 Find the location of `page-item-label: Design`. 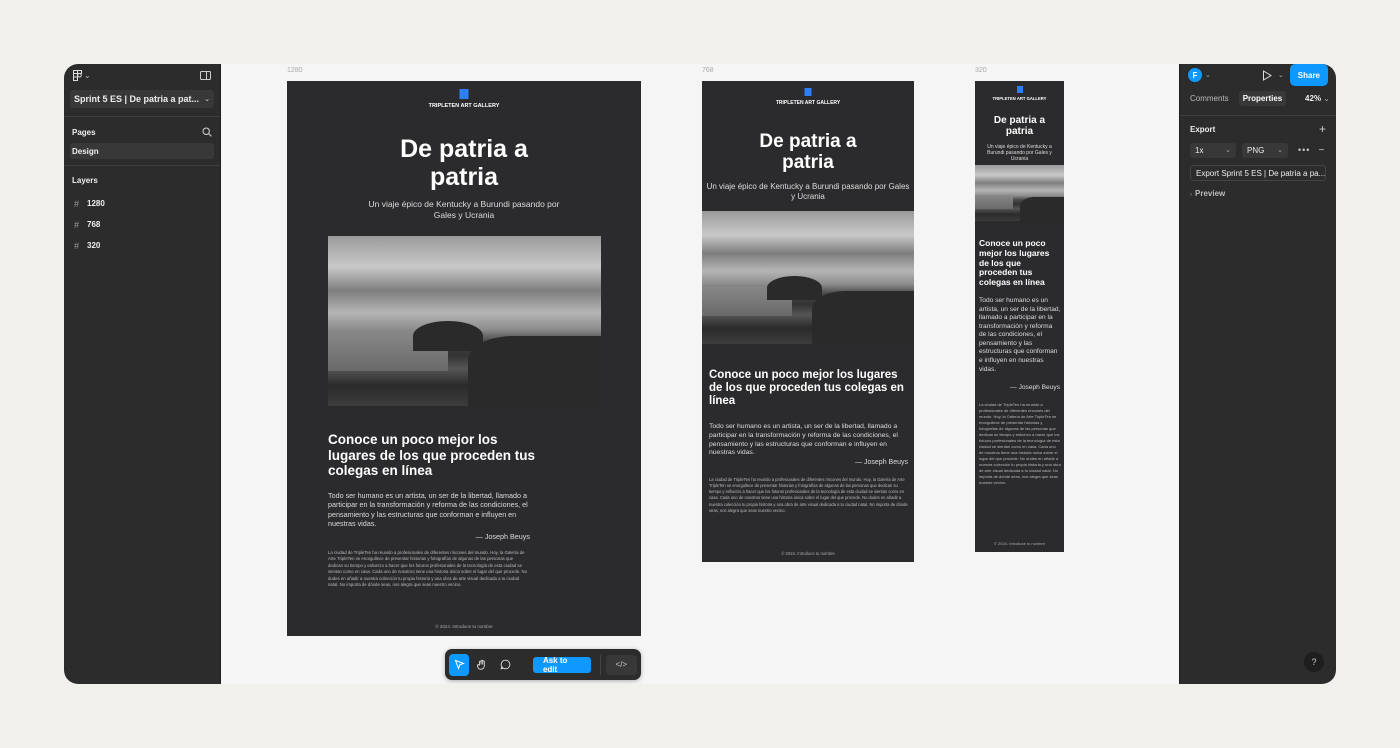

page-item-label: Design is located at coordinates (85, 151).